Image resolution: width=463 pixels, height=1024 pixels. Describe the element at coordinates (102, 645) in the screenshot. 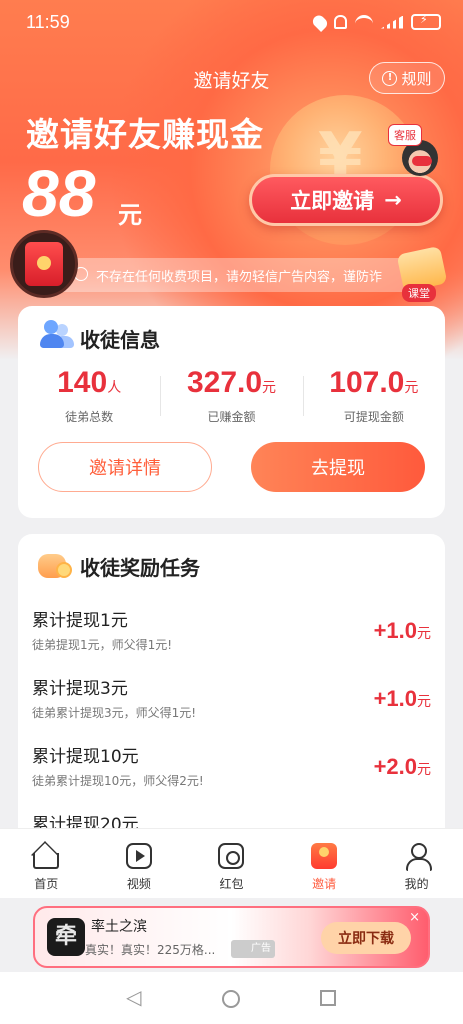

I see `task-desc: 徒弟提现1元，师父得1元!` at that location.